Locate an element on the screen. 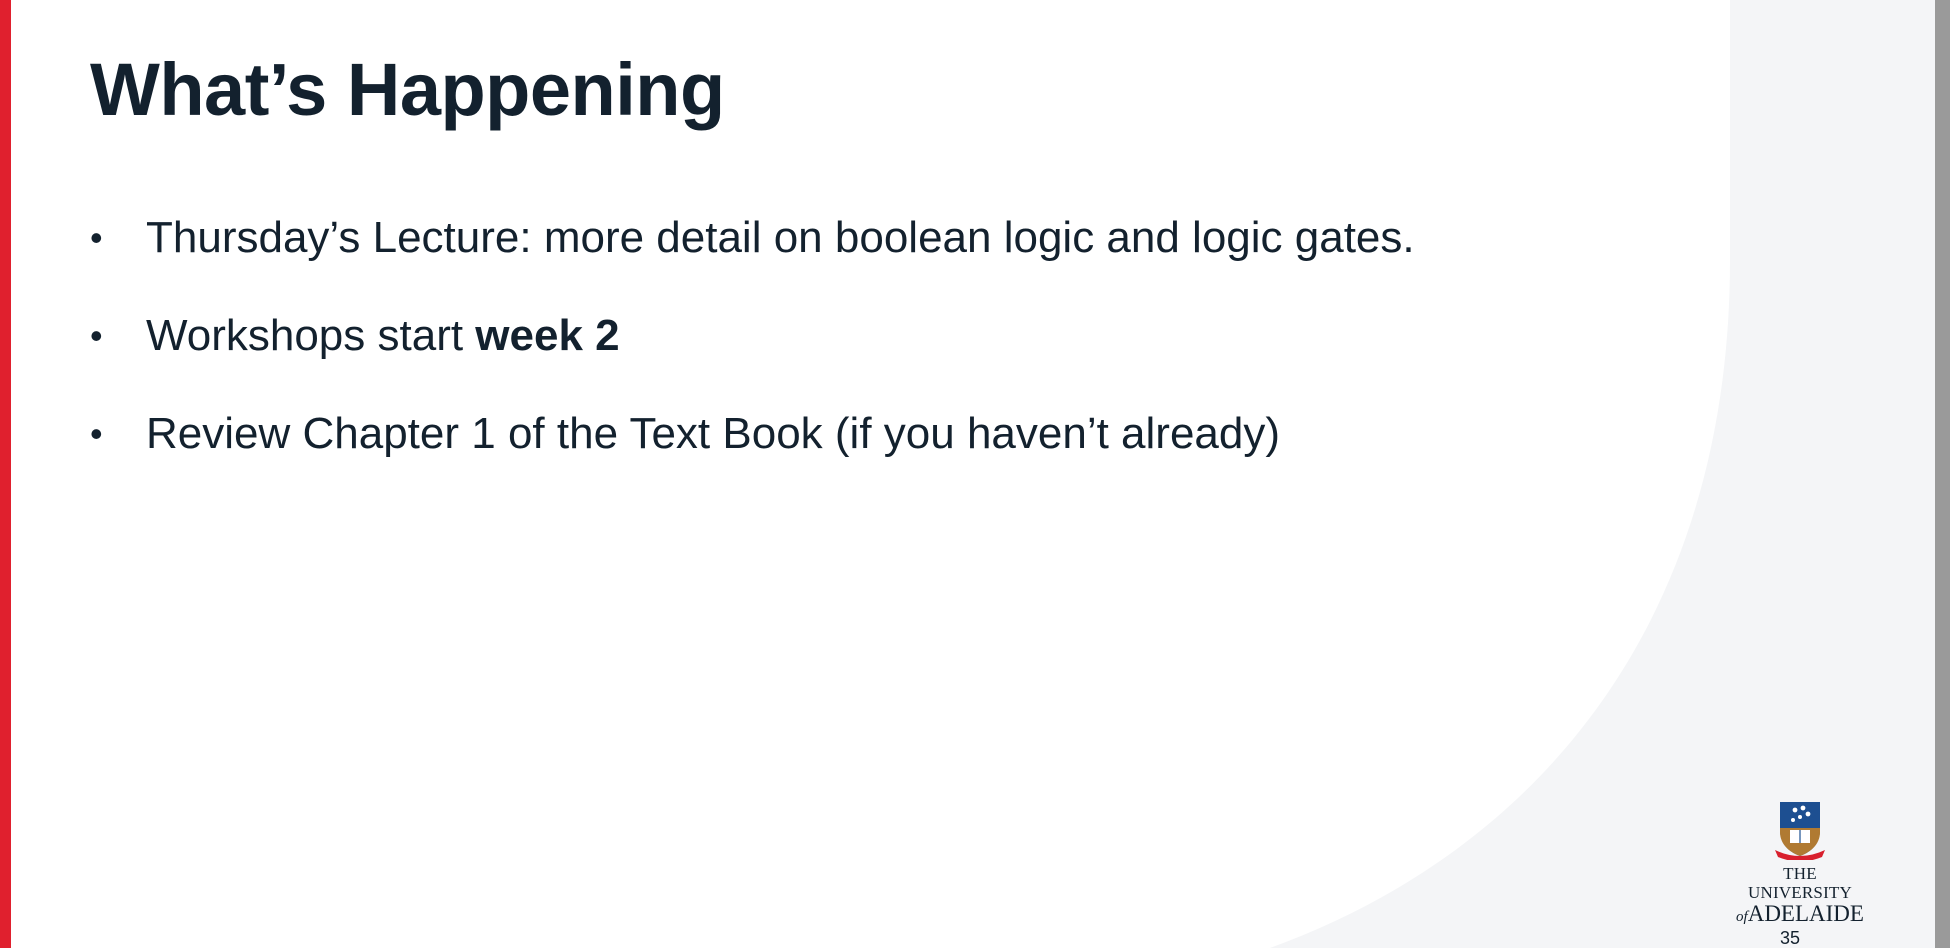 The width and height of the screenshot is (1950, 948). accent-bar is located at coordinates (5, 474).